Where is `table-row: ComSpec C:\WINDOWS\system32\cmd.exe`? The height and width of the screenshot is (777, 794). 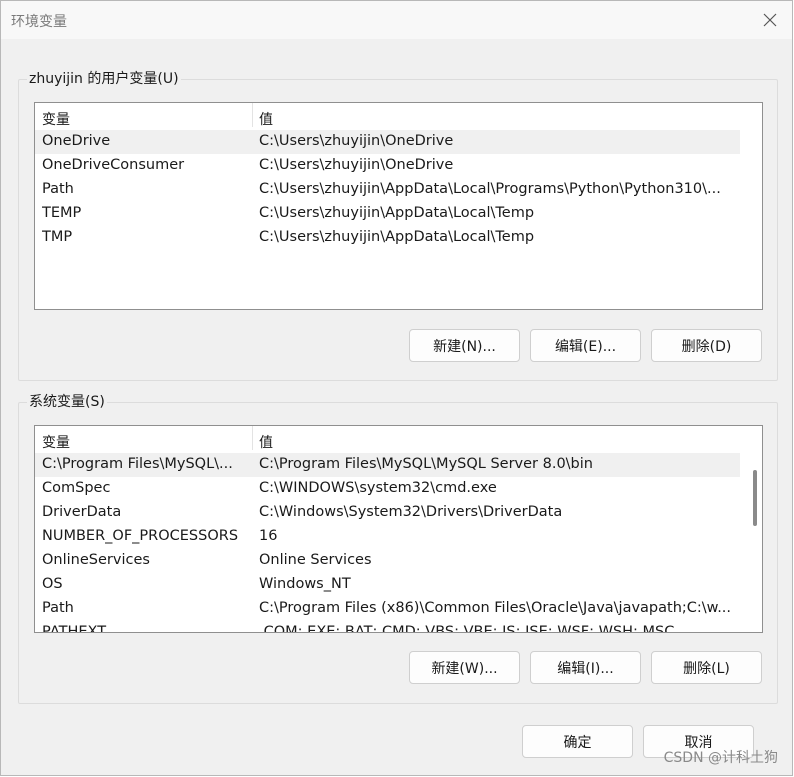
table-row: ComSpec C:\WINDOWS\system32\cmd.exe is located at coordinates (398, 489).